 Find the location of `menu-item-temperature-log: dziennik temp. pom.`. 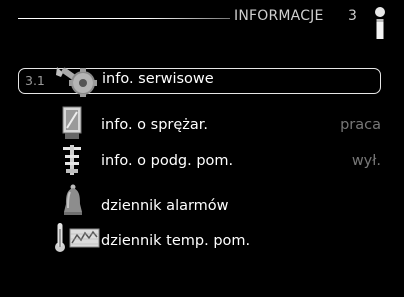

menu-item-temperature-log: dziennik temp. pom. is located at coordinates (199, 240).